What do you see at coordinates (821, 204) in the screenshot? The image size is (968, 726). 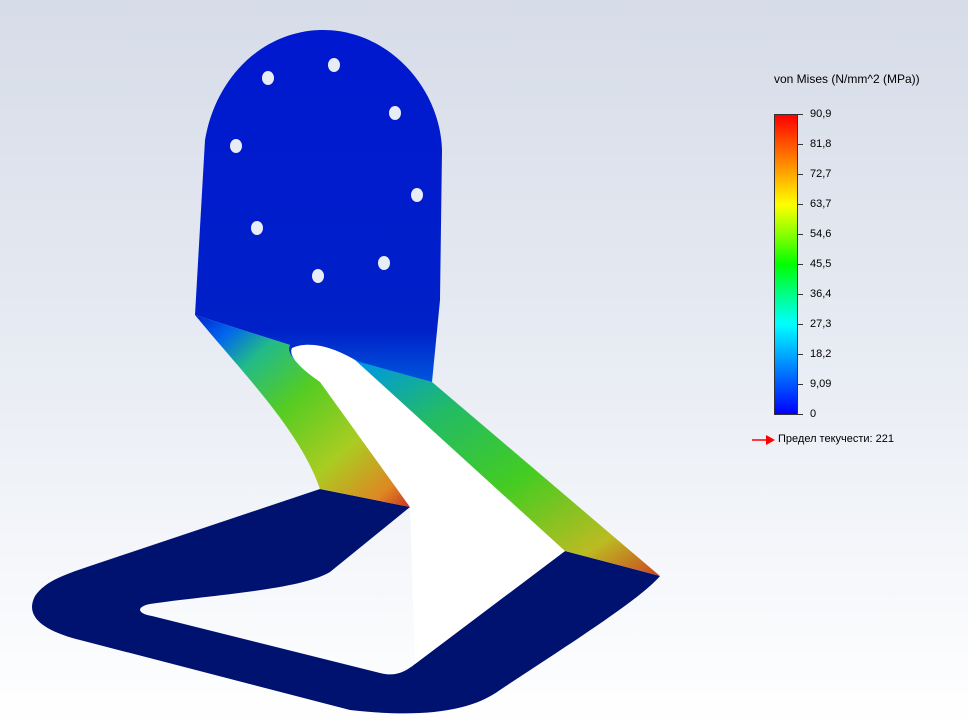 I see `legend-tick-label: 63,7` at bounding box center [821, 204].